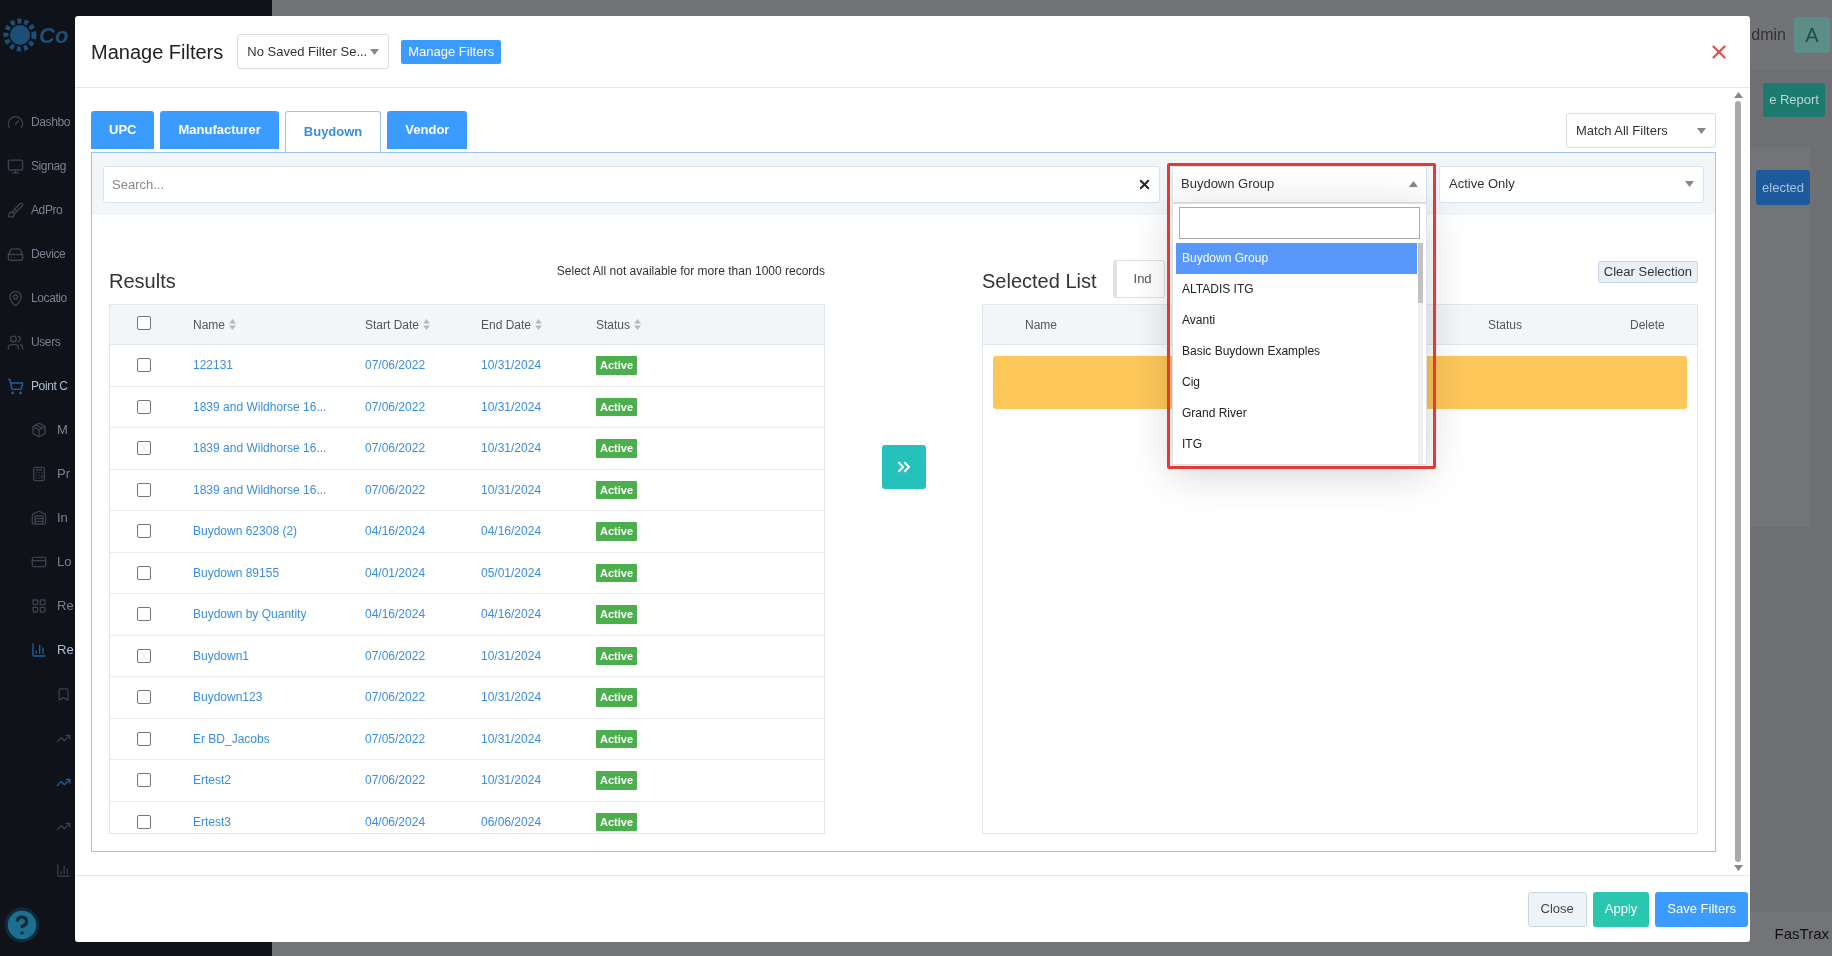 Image resolution: width=1832 pixels, height=956 pixels. Describe the element at coordinates (1505, 325) in the screenshot. I see `column-header: Status` at that location.